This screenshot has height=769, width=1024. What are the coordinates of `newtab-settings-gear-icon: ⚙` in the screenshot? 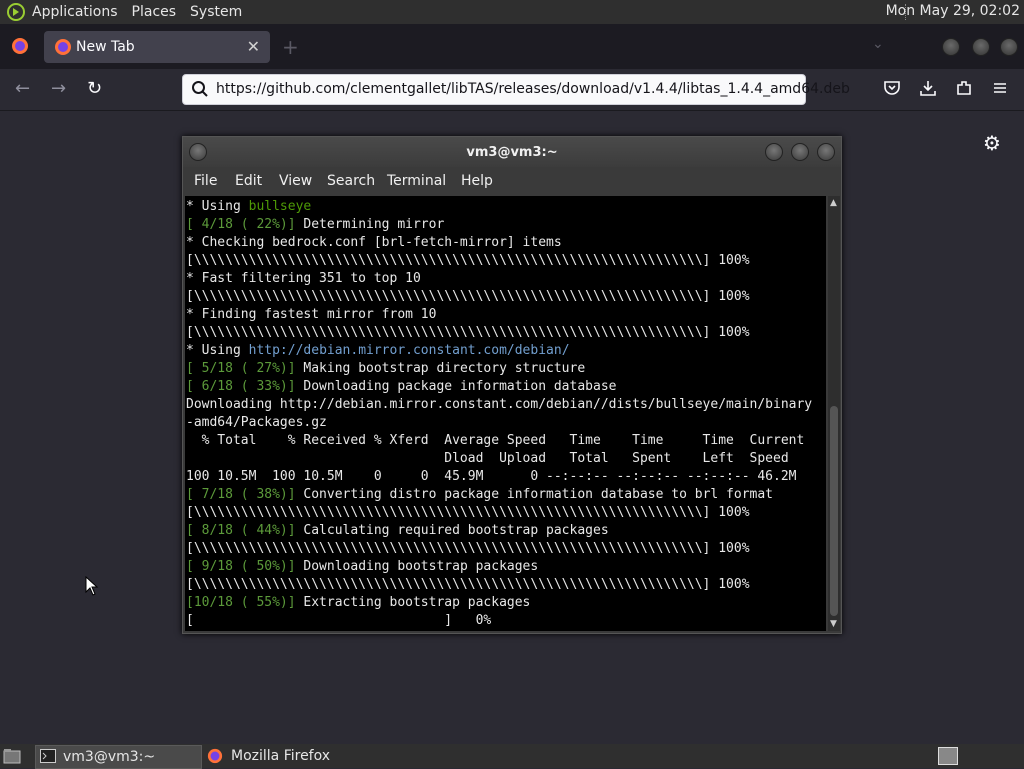 It's located at (992, 143).